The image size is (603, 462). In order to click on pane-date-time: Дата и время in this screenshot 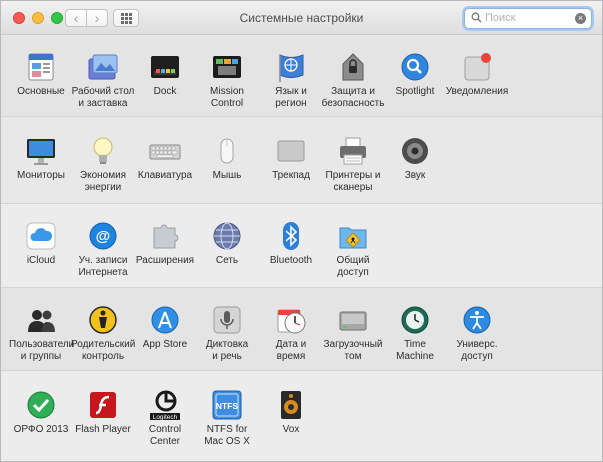, I will do `click(291, 333)`.